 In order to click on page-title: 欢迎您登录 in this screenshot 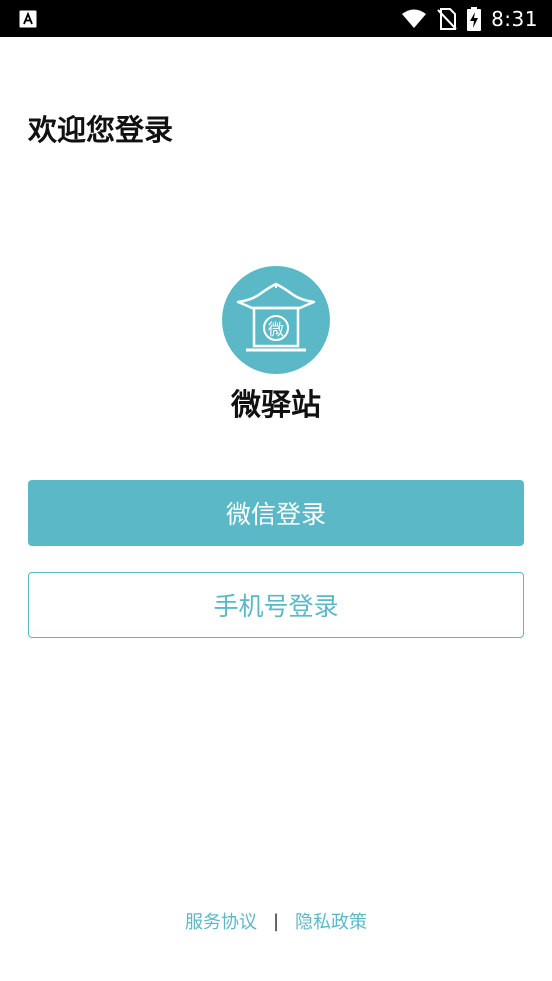, I will do `click(101, 130)`.